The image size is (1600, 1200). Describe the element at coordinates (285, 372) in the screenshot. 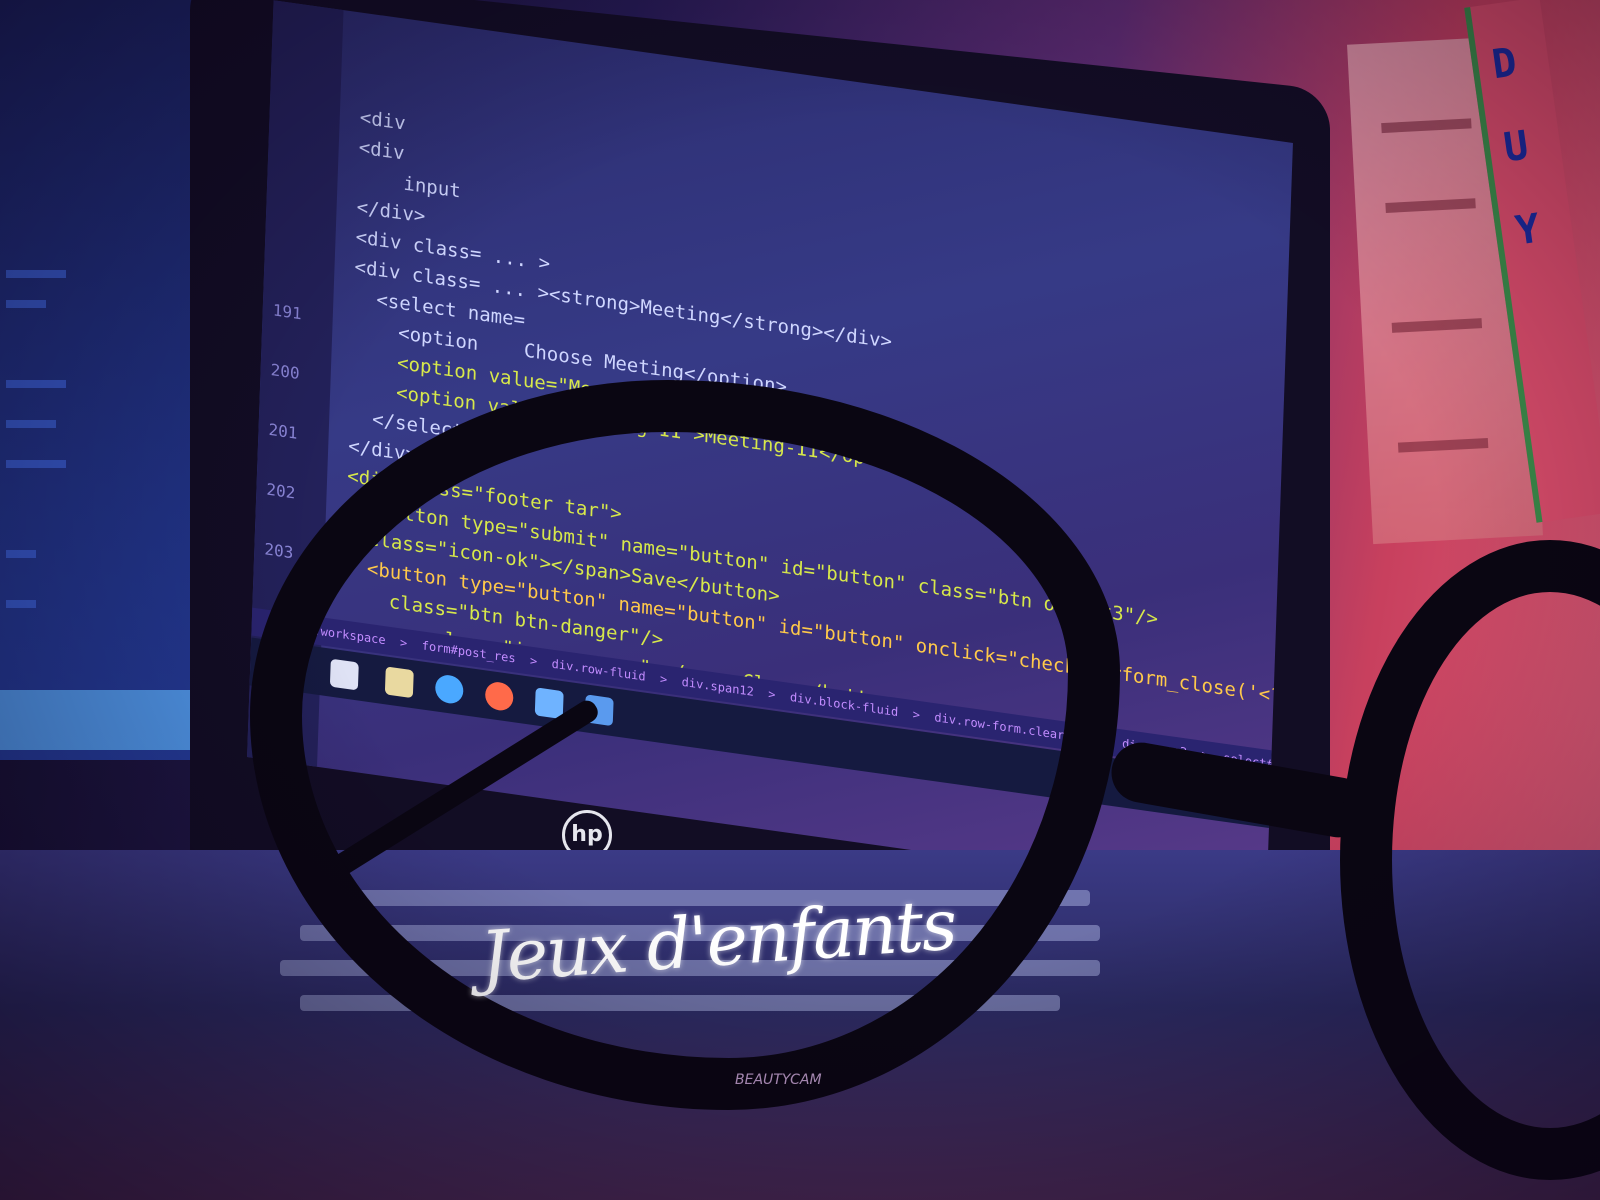

I see `line-number: 200` at that location.